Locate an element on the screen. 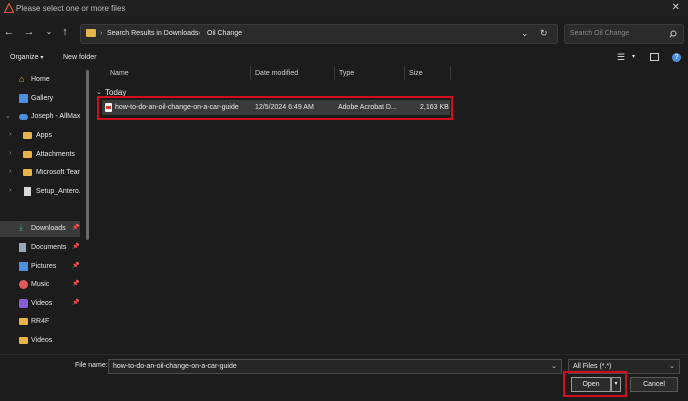 The width and height of the screenshot is (688, 401). organize-menu: Organize ▾ is located at coordinates (26, 57).